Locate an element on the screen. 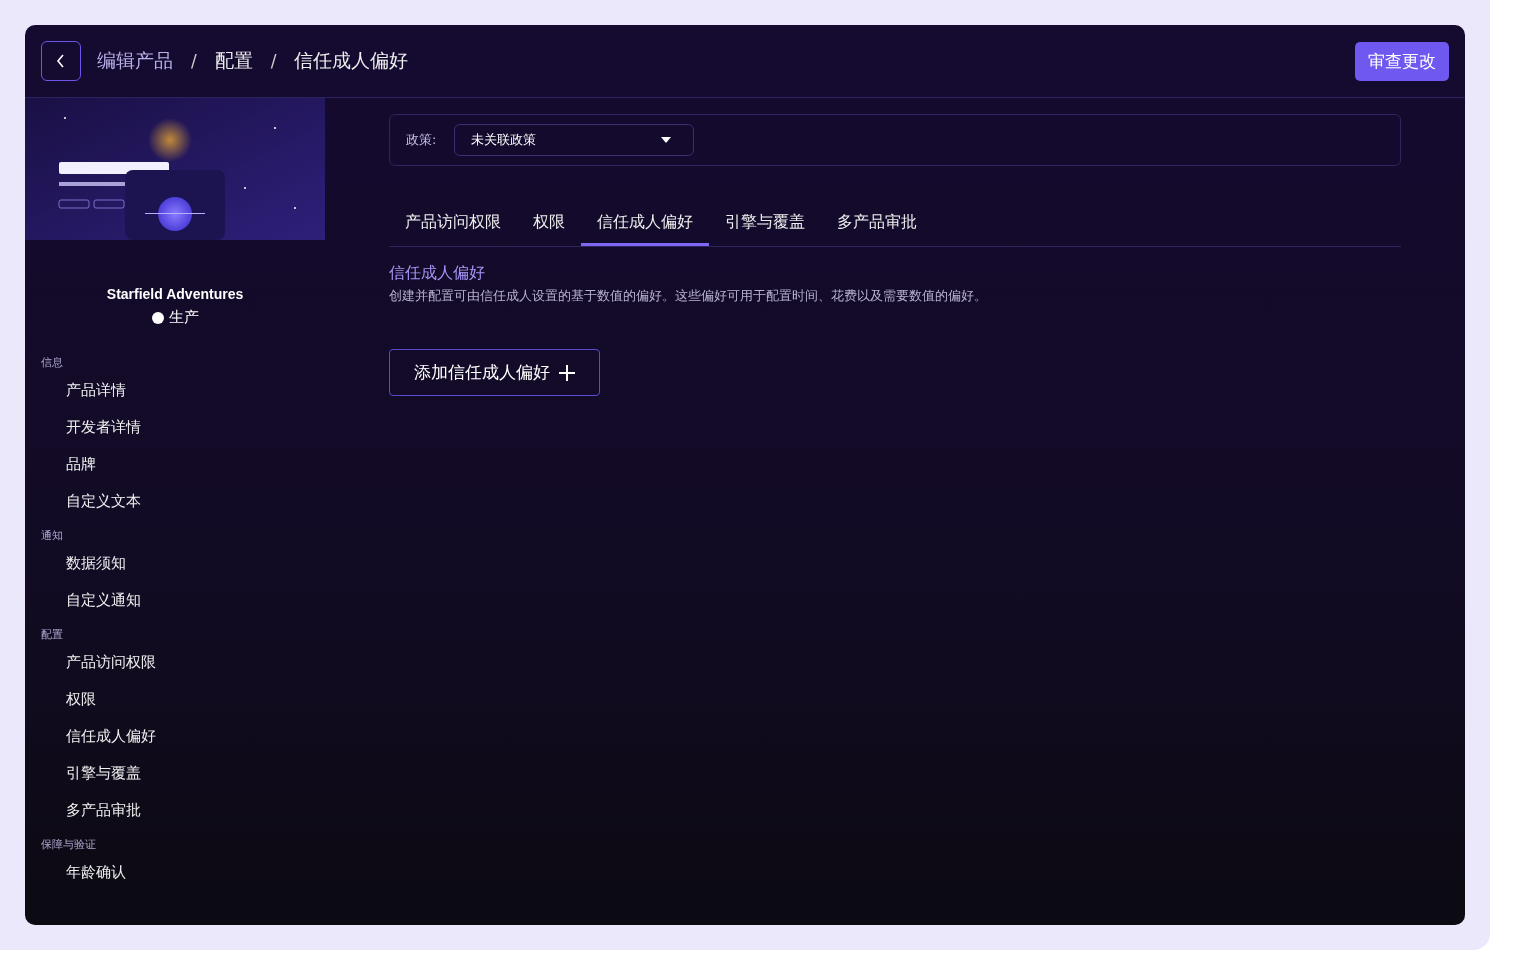 The width and height of the screenshot is (1515, 975). policy-label: 政策: is located at coordinates (421, 140).